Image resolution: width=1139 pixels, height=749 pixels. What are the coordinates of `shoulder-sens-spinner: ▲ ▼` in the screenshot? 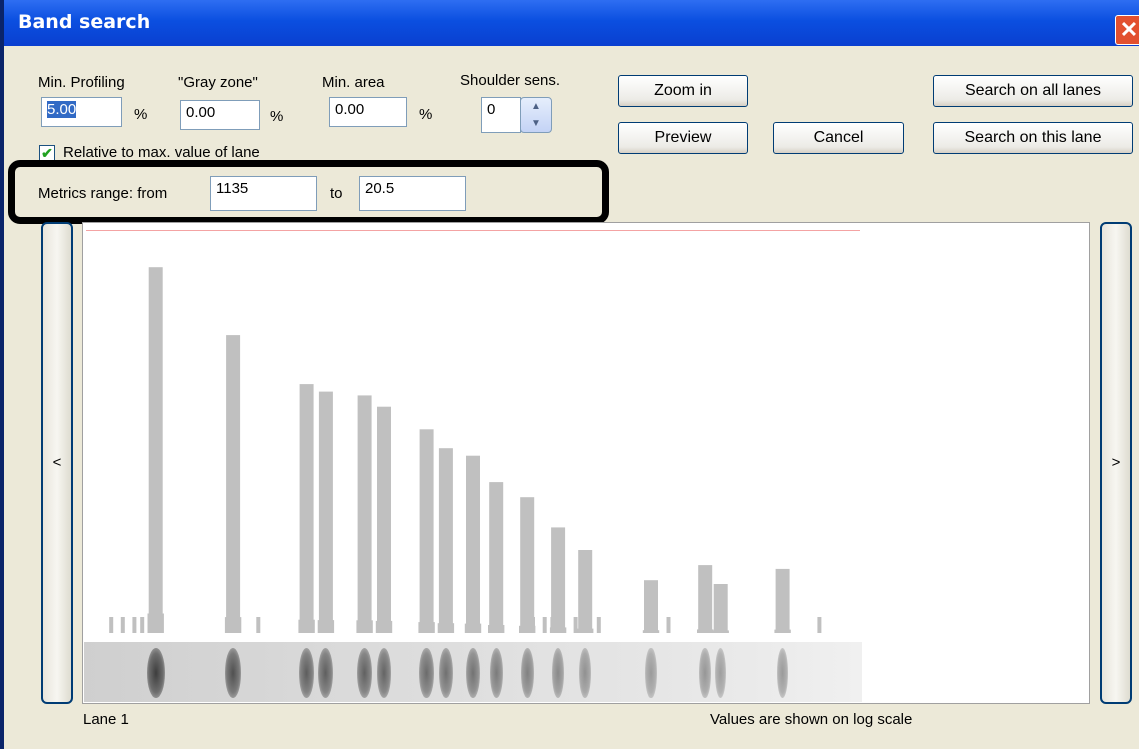 It's located at (536, 115).